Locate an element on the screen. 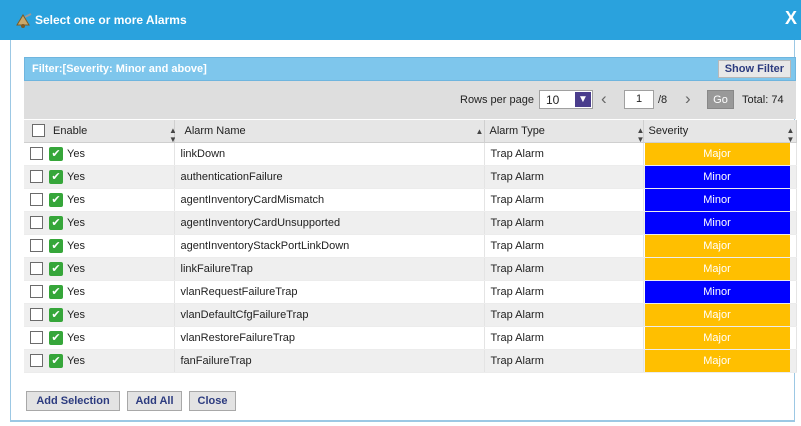 This screenshot has width=801, height=426. filter-text: Filter:[Severity: Minor and above] is located at coordinates (119, 69).